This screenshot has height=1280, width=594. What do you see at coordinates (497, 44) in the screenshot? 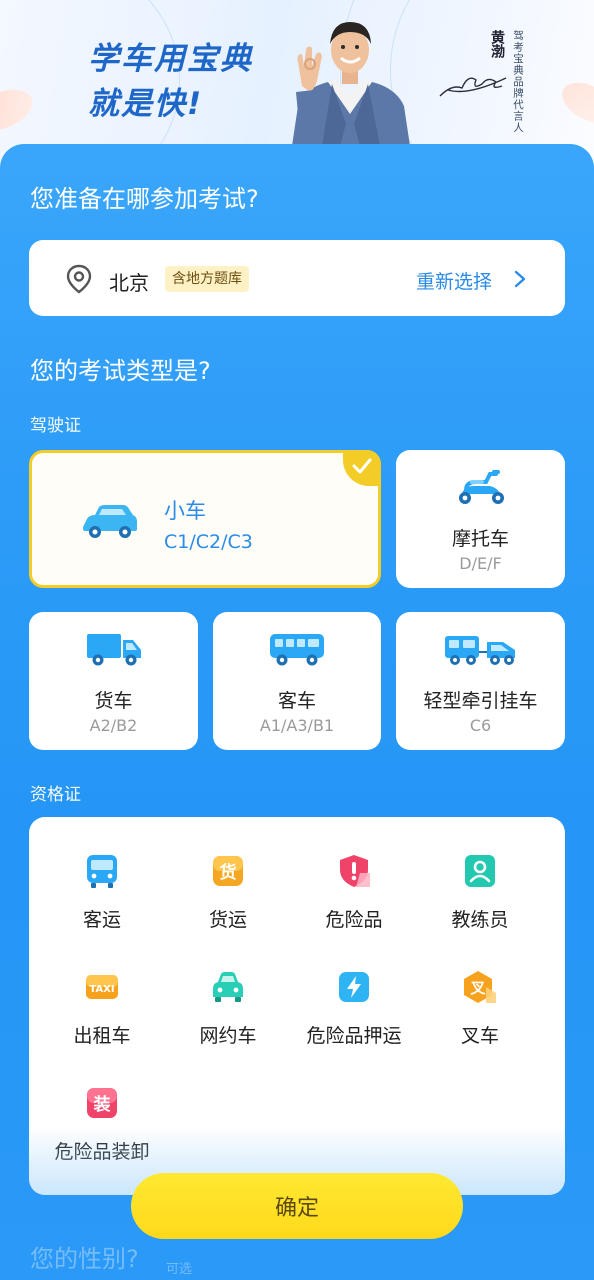
I see `spokesperson-name: 黄渤` at bounding box center [497, 44].